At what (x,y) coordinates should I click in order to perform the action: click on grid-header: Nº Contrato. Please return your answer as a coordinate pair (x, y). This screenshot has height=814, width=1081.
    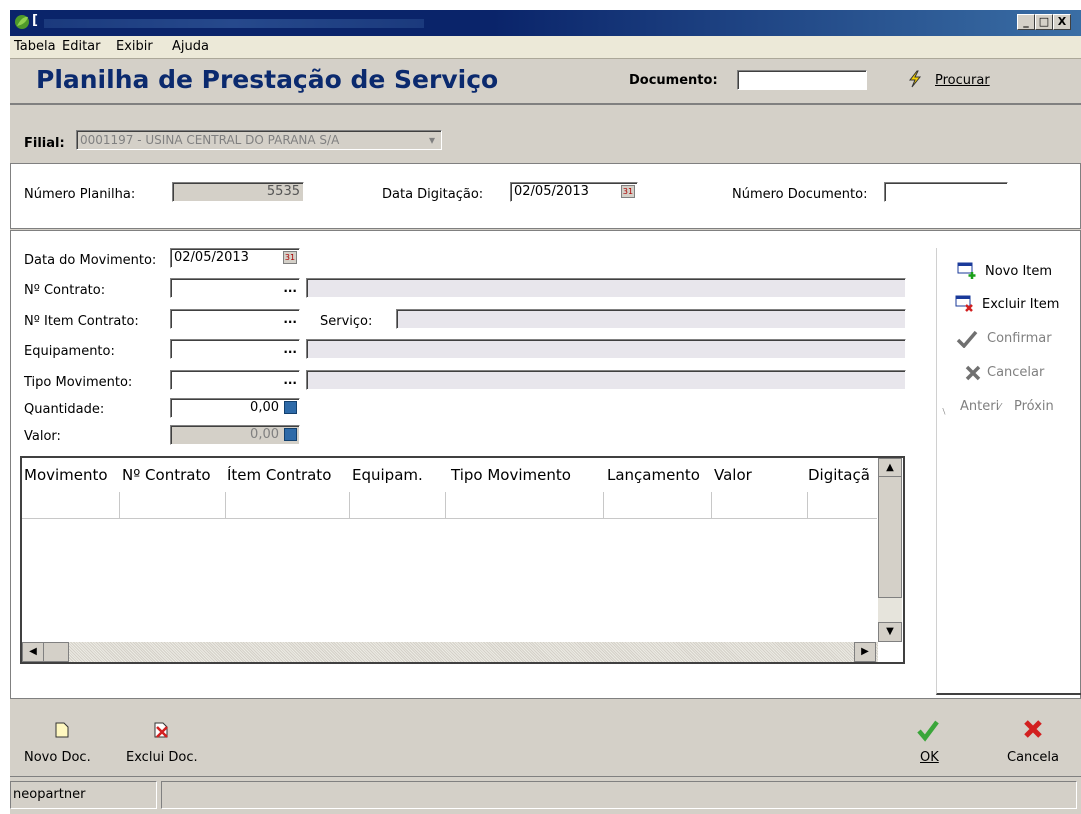
    Looking at the image, I should click on (166, 475).